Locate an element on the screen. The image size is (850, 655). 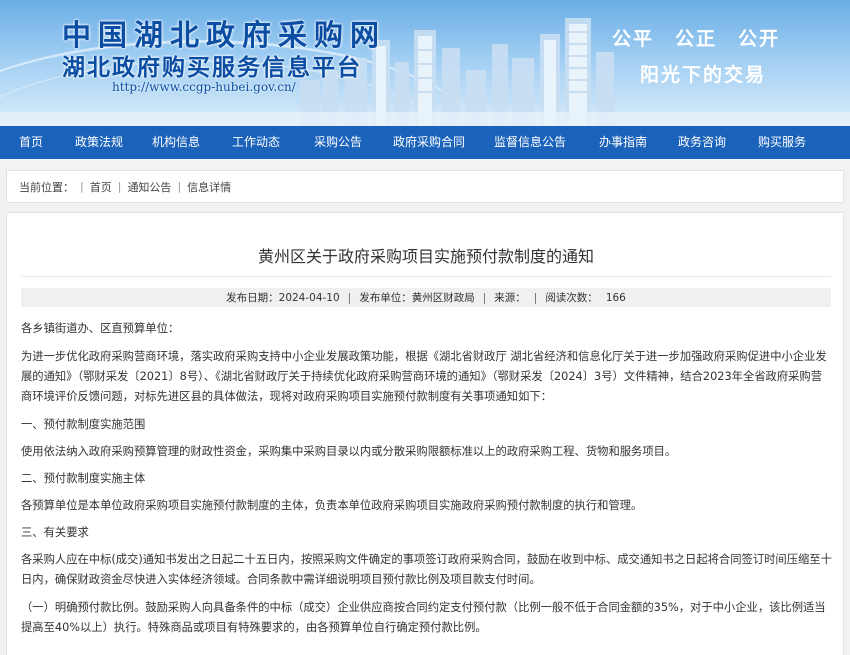
nav-item-home: 首页 is located at coordinates (31, 142).